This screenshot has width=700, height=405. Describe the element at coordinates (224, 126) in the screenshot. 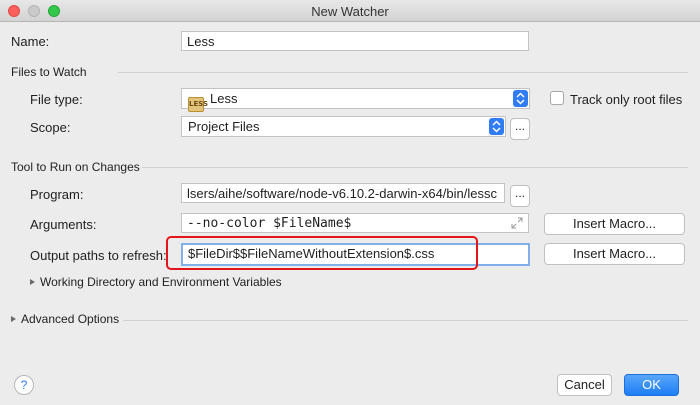

I see `scope-value: Project Files` at that location.